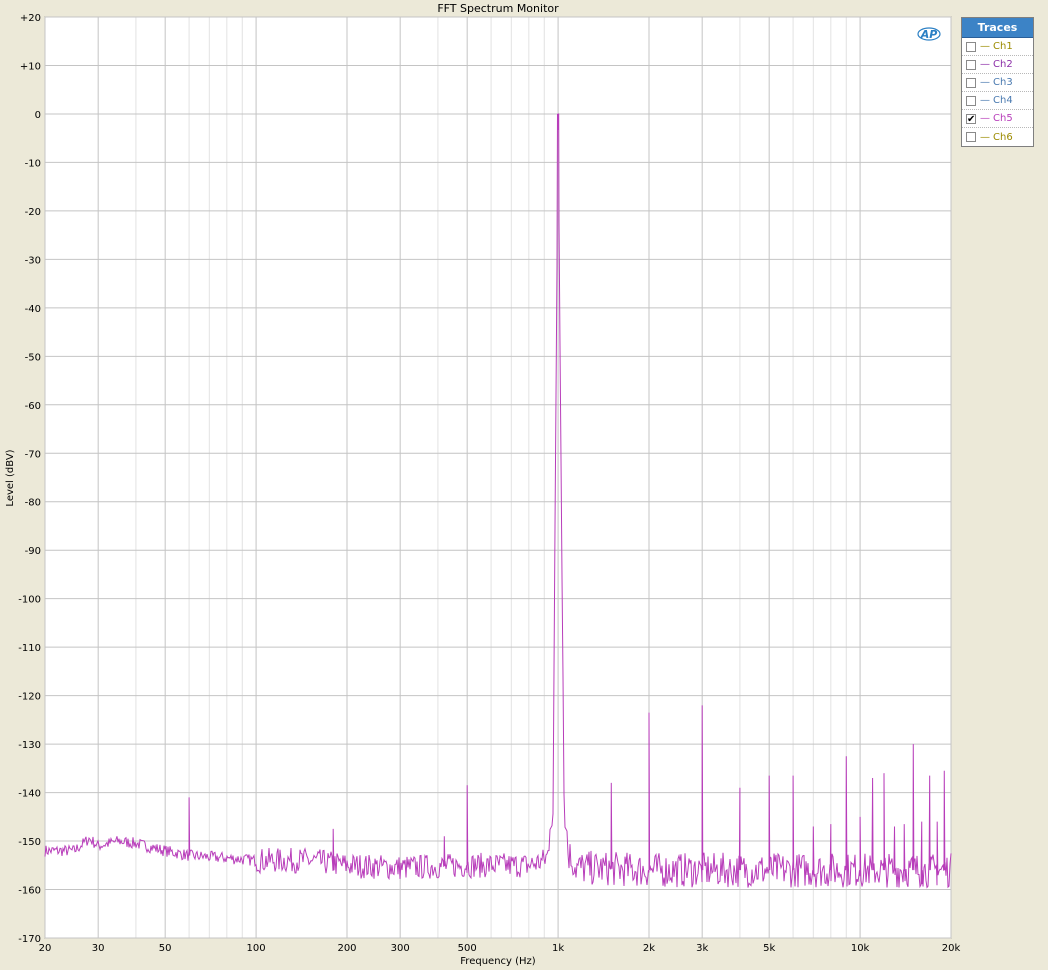 This screenshot has width=1048, height=970. Describe the element at coordinates (45, 948) in the screenshot. I see `x-tick-label: 20` at that location.